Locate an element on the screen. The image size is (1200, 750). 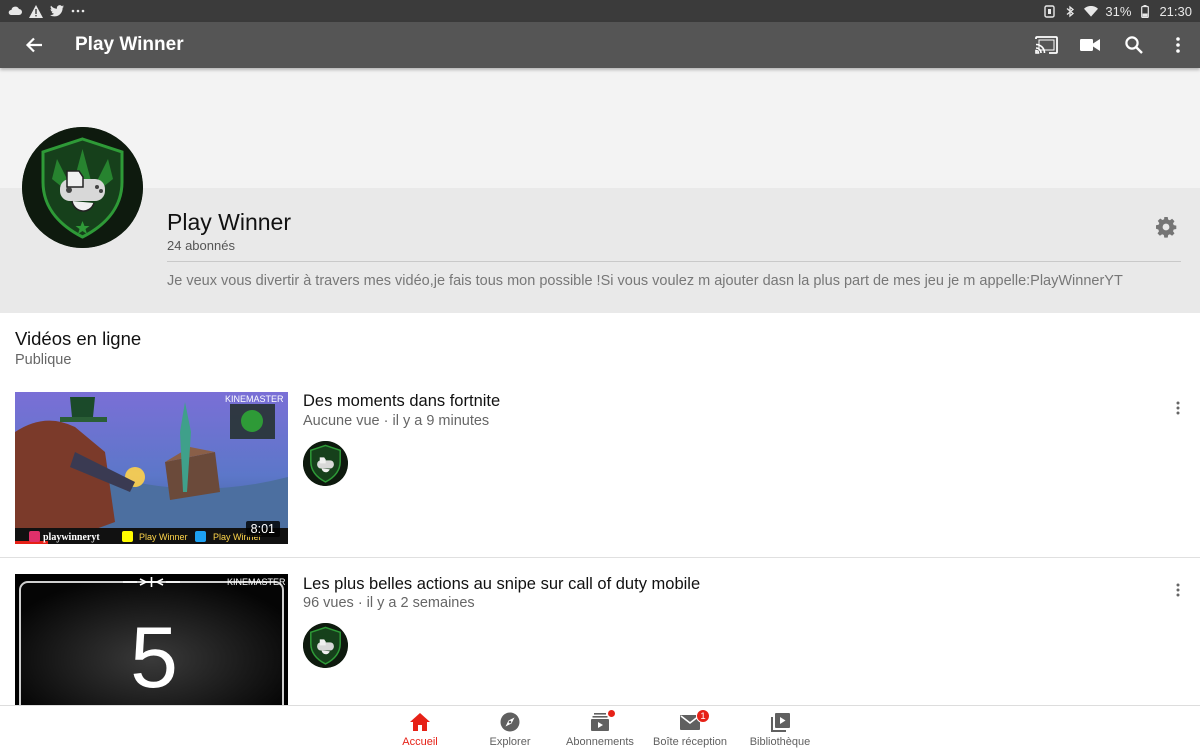
section-subtitle: Publique is located at coordinates (43, 360).